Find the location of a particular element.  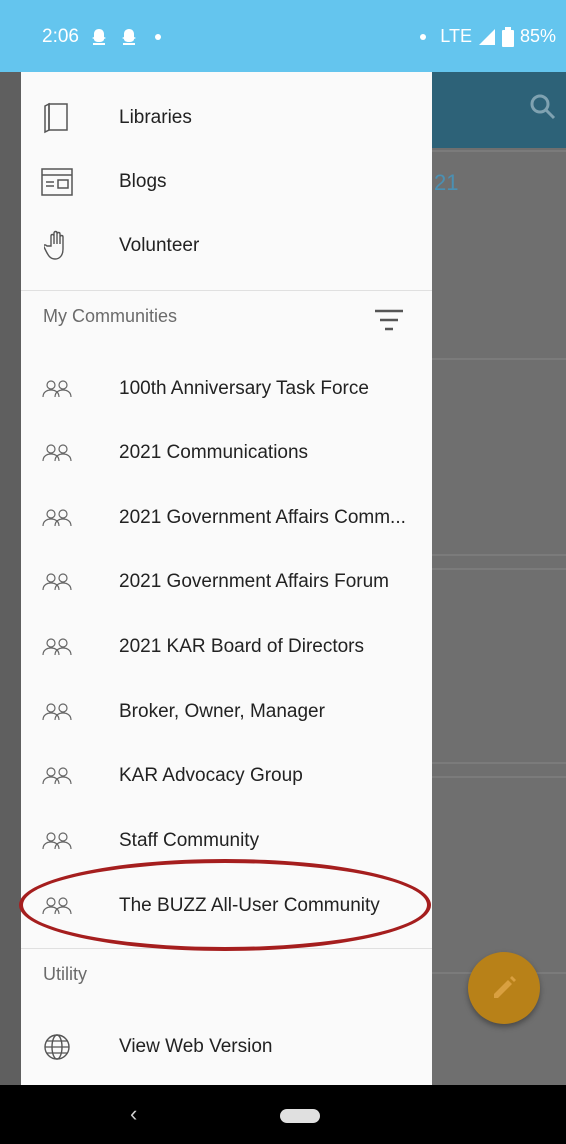

community-label: Broker, Owner, Manager is located at coordinates (222, 711).